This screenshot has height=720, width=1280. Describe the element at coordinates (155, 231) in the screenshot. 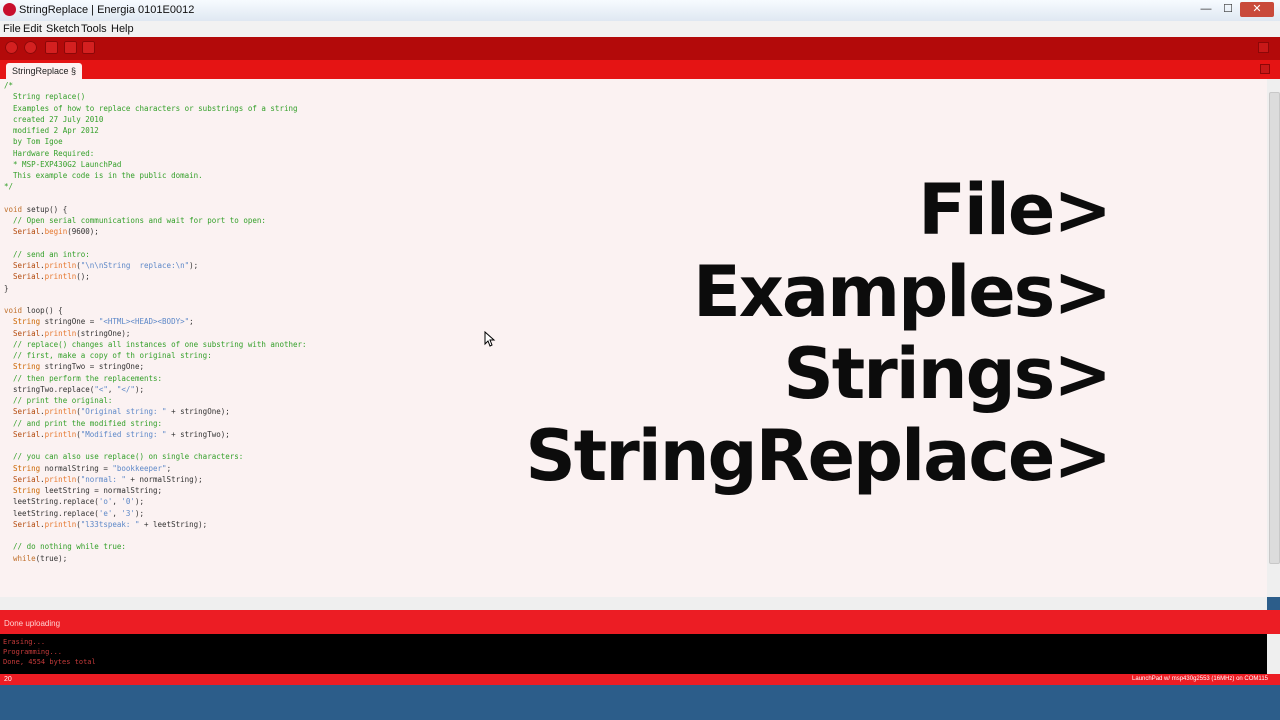

I see `code-line: Serial.begin(9600);` at that location.